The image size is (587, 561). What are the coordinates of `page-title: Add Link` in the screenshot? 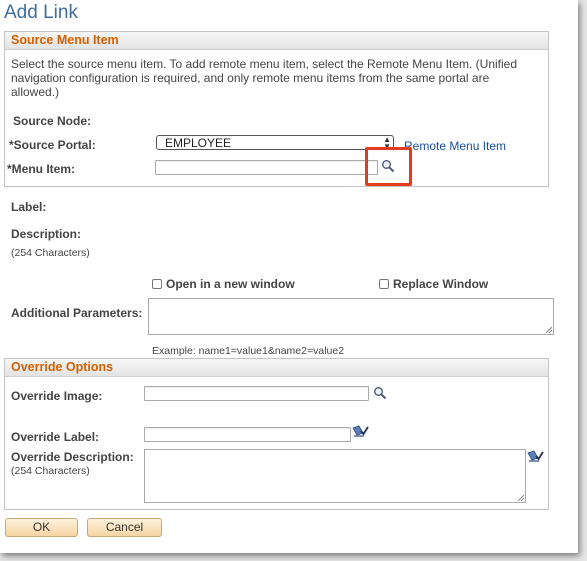 It's located at (41, 12).